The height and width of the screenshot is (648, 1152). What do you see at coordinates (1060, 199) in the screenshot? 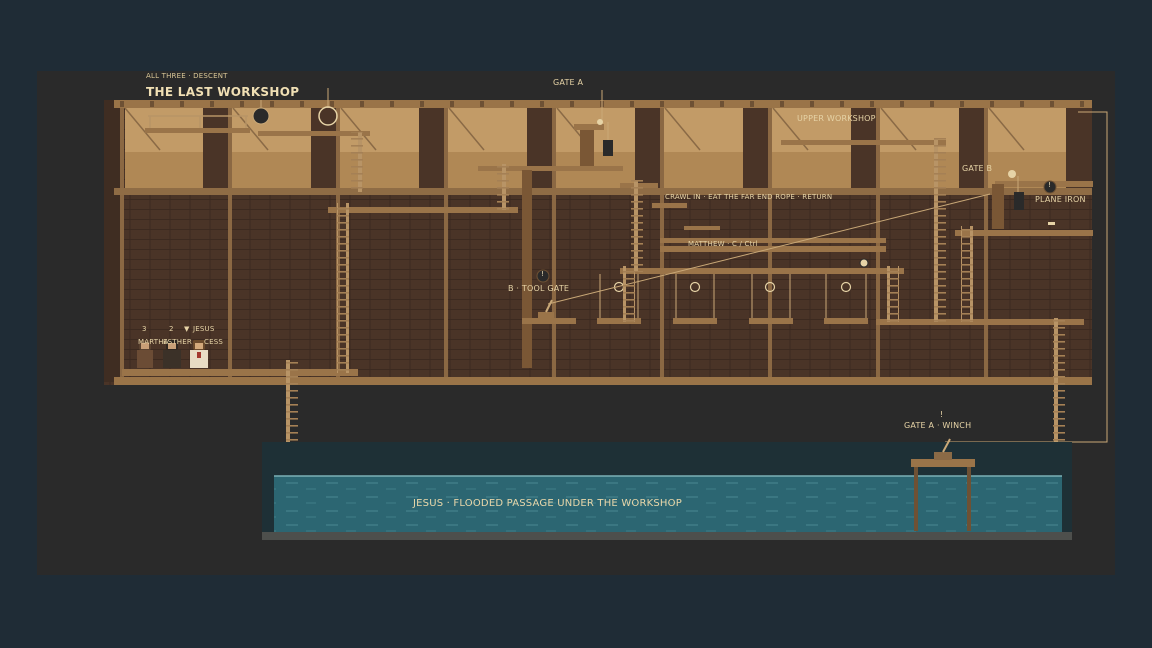
I see `plane-iron-label: PLANE IRON` at bounding box center [1060, 199].